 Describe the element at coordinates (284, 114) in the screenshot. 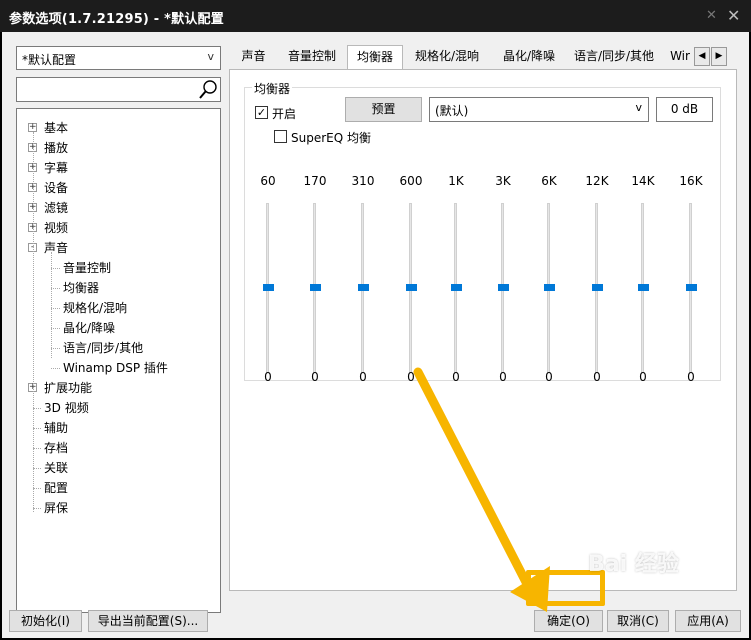

I see `enable-label: 开启` at that location.